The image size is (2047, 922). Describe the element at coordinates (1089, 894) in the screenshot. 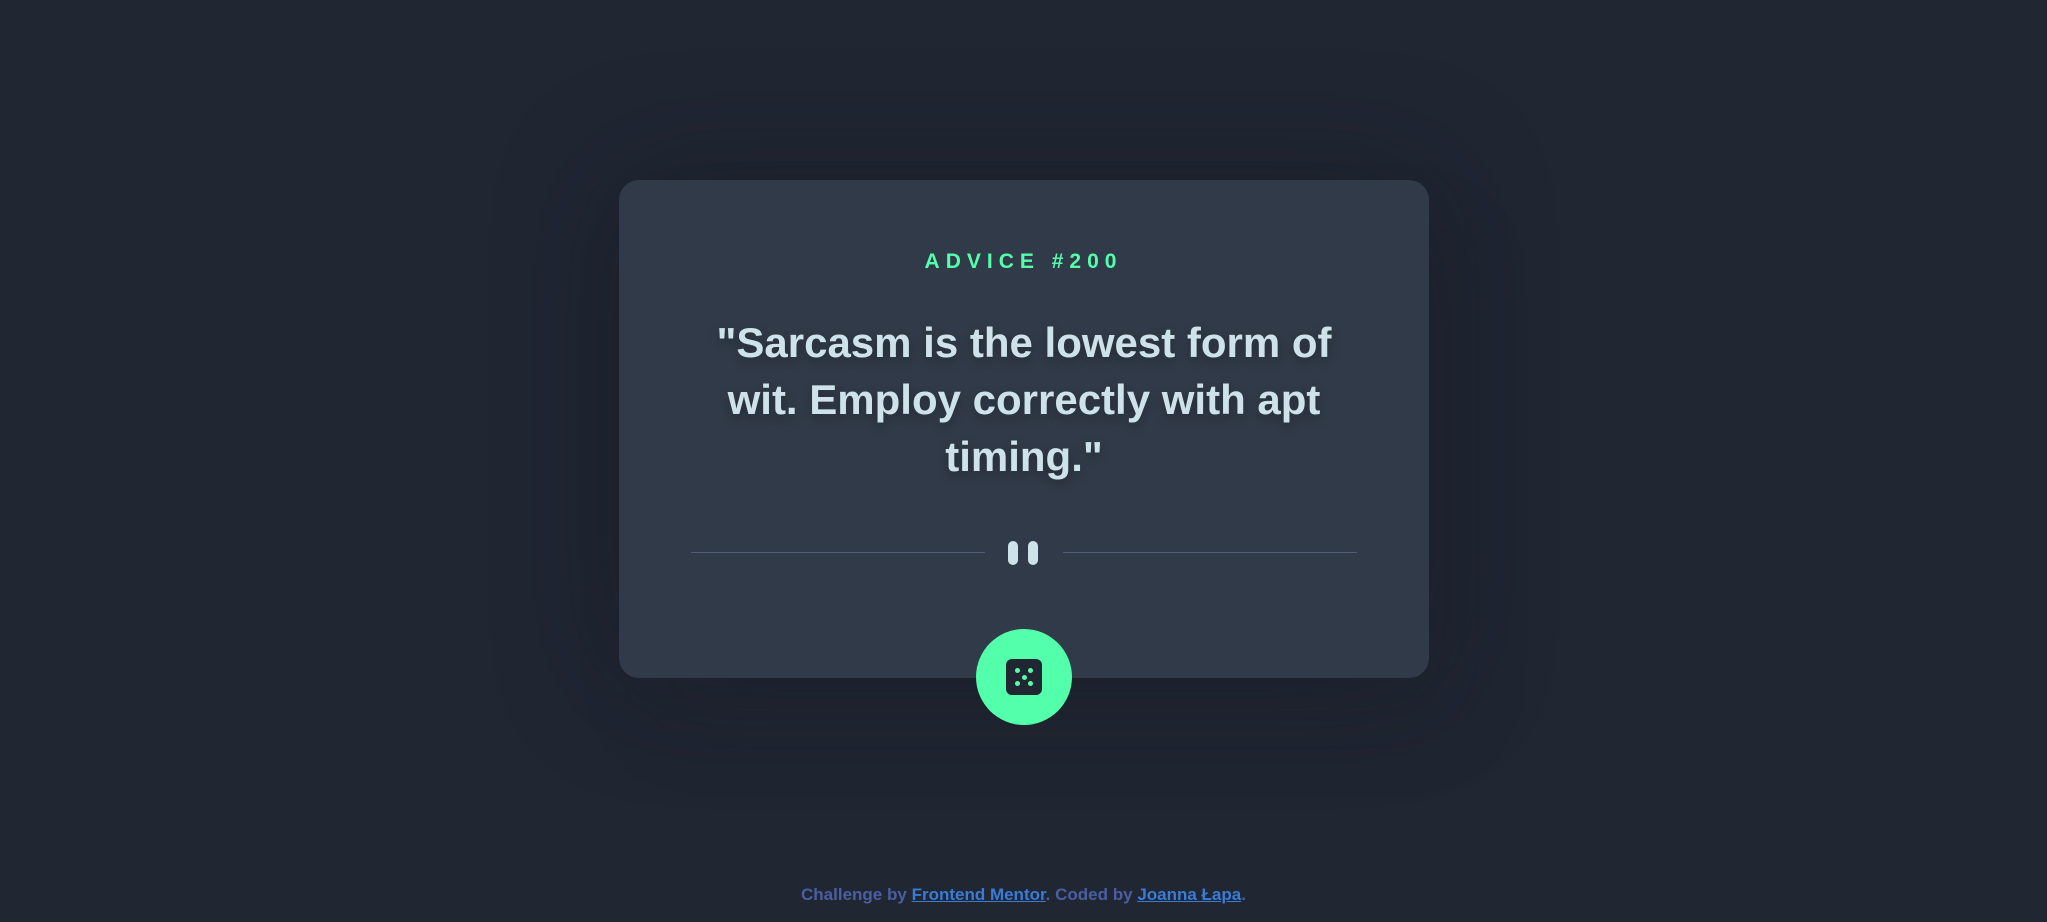

I see `footer-middle: . Coded by` at that location.